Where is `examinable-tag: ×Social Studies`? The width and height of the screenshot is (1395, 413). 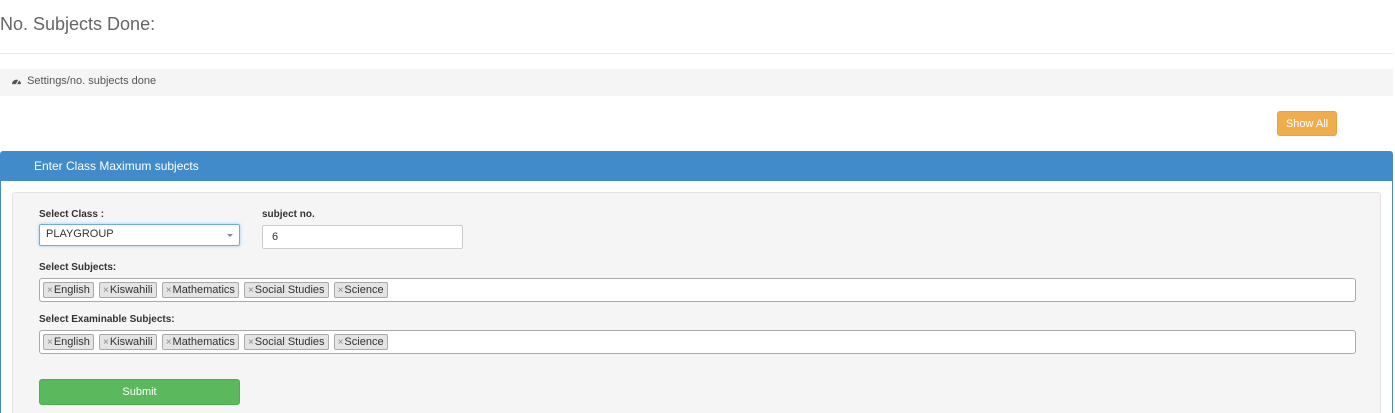
examinable-tag: ×Social Studies is located at coordinates (286, 342).